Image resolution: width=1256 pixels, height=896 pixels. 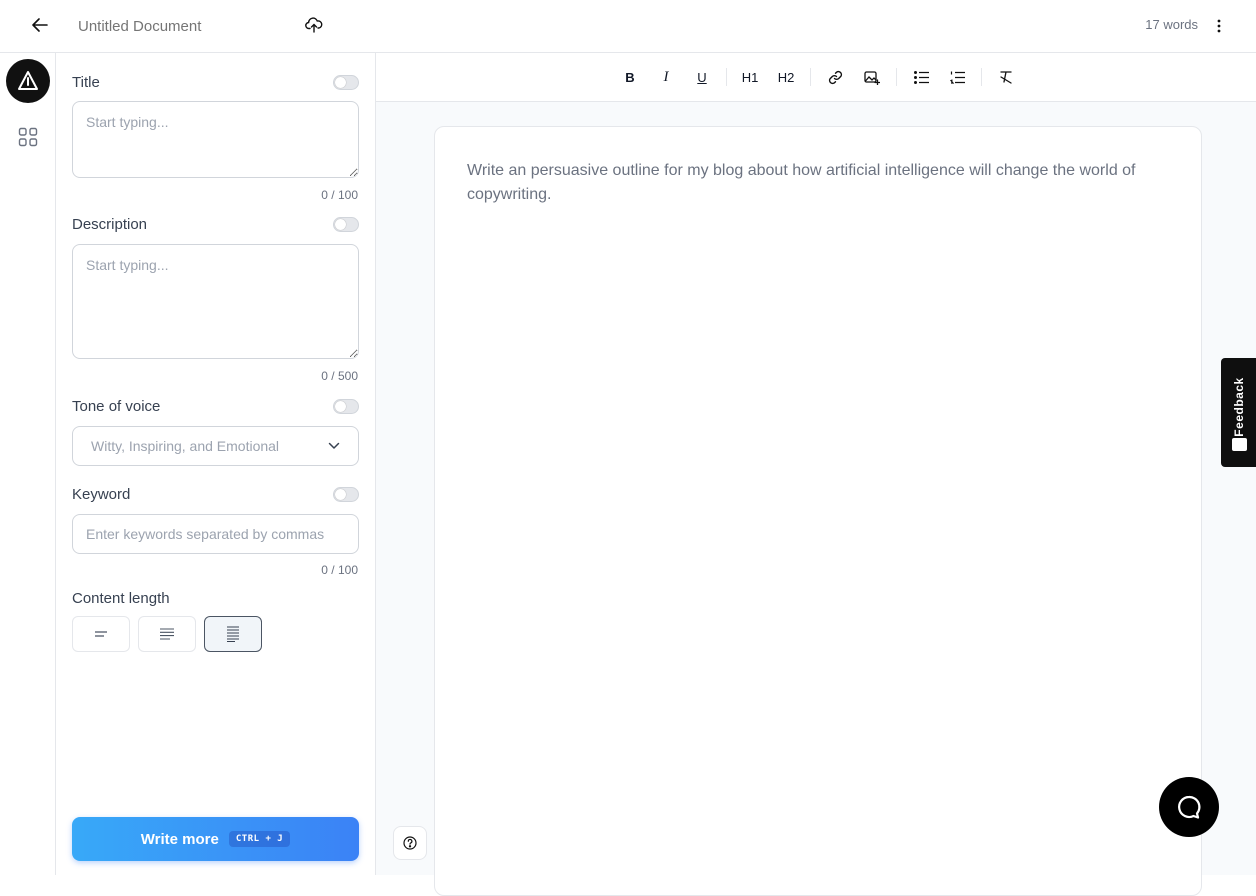 I want to click on title-textarea, so click(x=215, y=139).